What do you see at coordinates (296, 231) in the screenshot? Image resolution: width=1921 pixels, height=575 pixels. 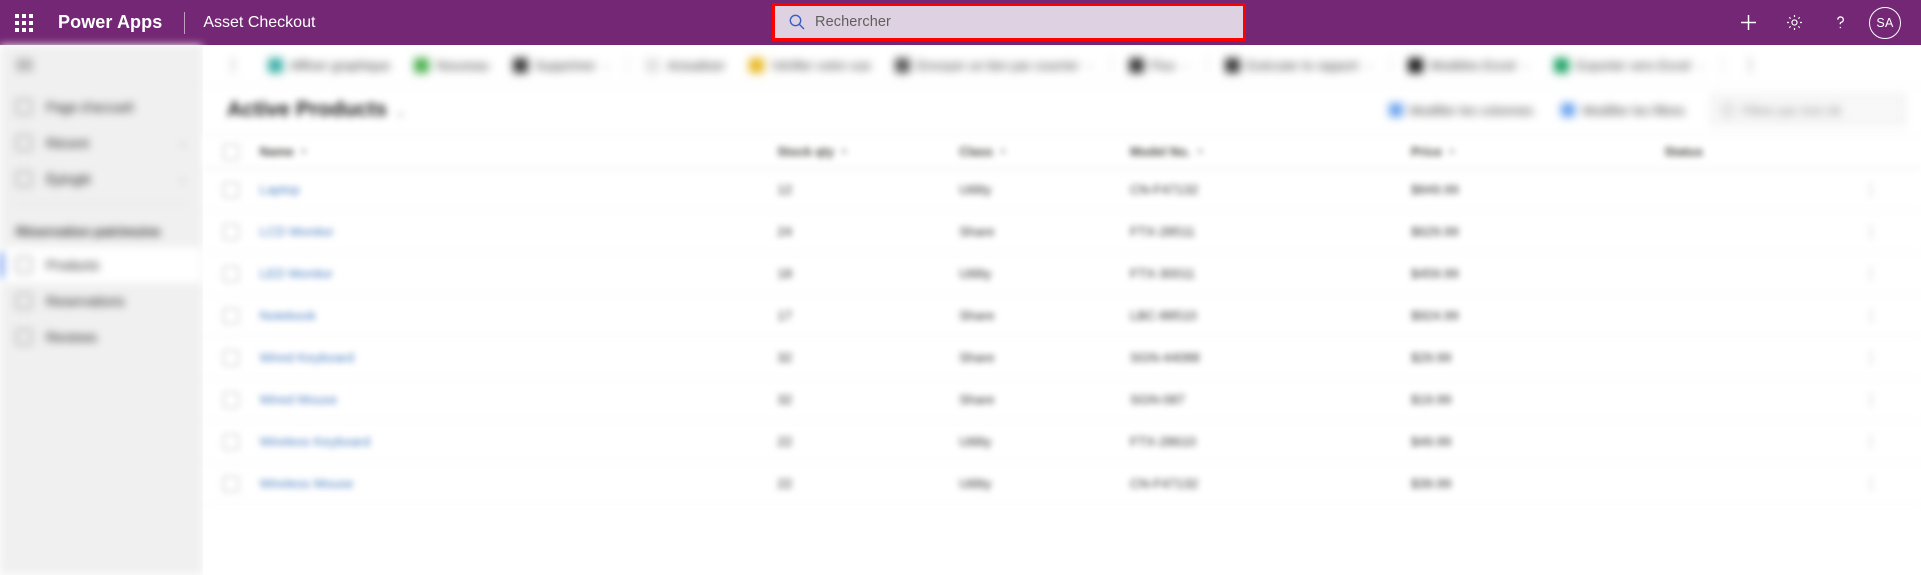 I see `product-link: LCD Monitor` at bounding box center [296, 231].